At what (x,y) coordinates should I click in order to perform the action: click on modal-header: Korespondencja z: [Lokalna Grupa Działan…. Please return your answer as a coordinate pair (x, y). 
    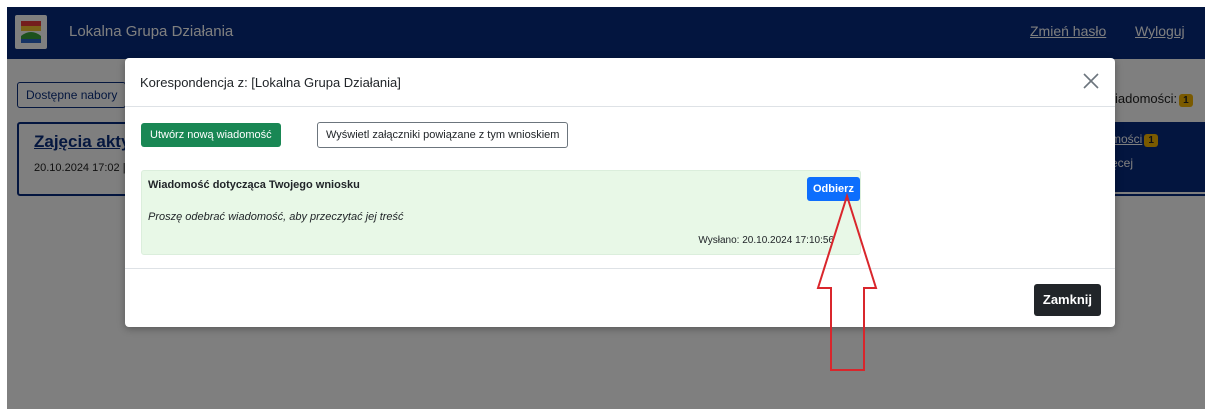
    Looking at the image, I should click on (620, 82).